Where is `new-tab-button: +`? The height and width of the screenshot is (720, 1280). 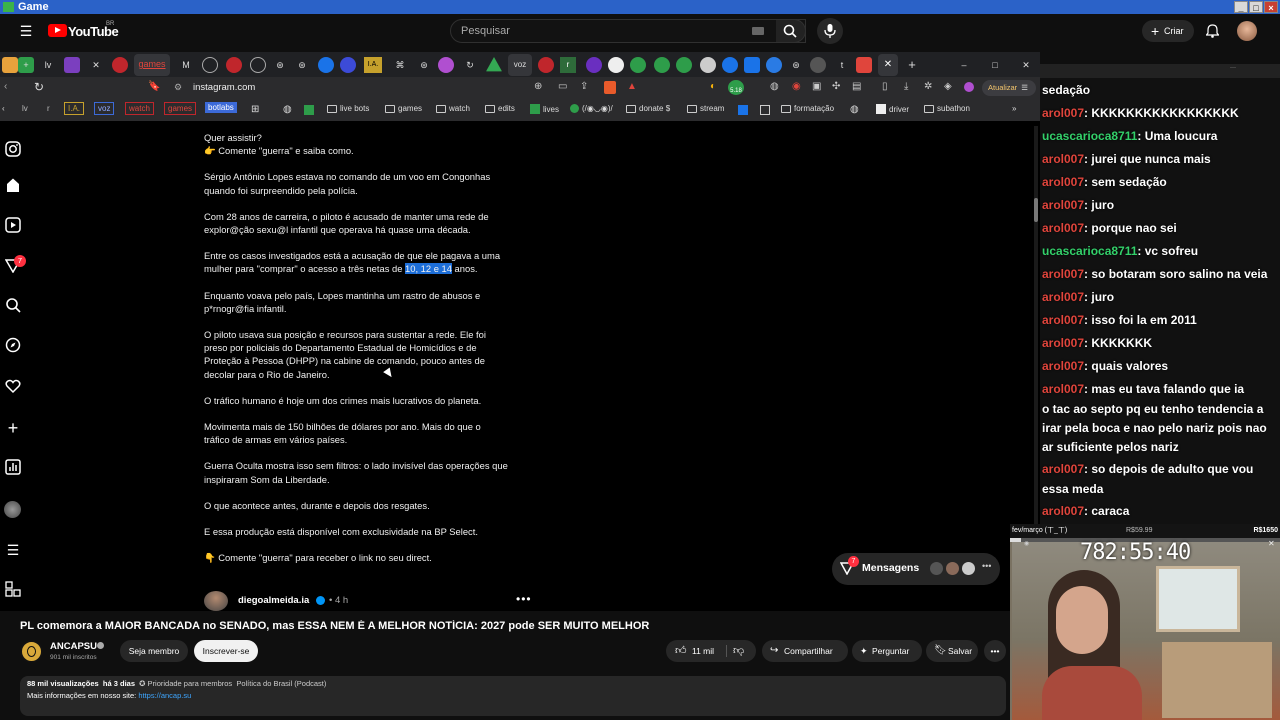
new-tab-button: + is located at coordinates (912, 65).